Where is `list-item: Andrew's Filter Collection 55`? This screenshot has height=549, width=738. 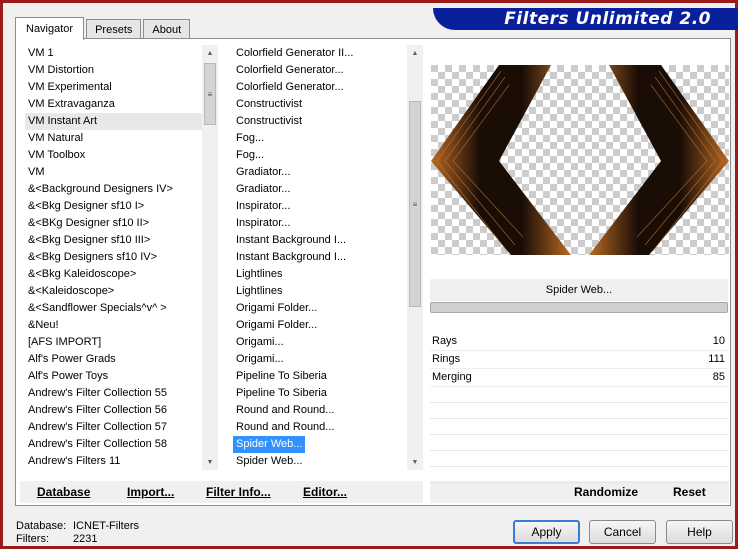 list-item: Andrew's Filter Collection 55 is located at coordinates (116, 393).